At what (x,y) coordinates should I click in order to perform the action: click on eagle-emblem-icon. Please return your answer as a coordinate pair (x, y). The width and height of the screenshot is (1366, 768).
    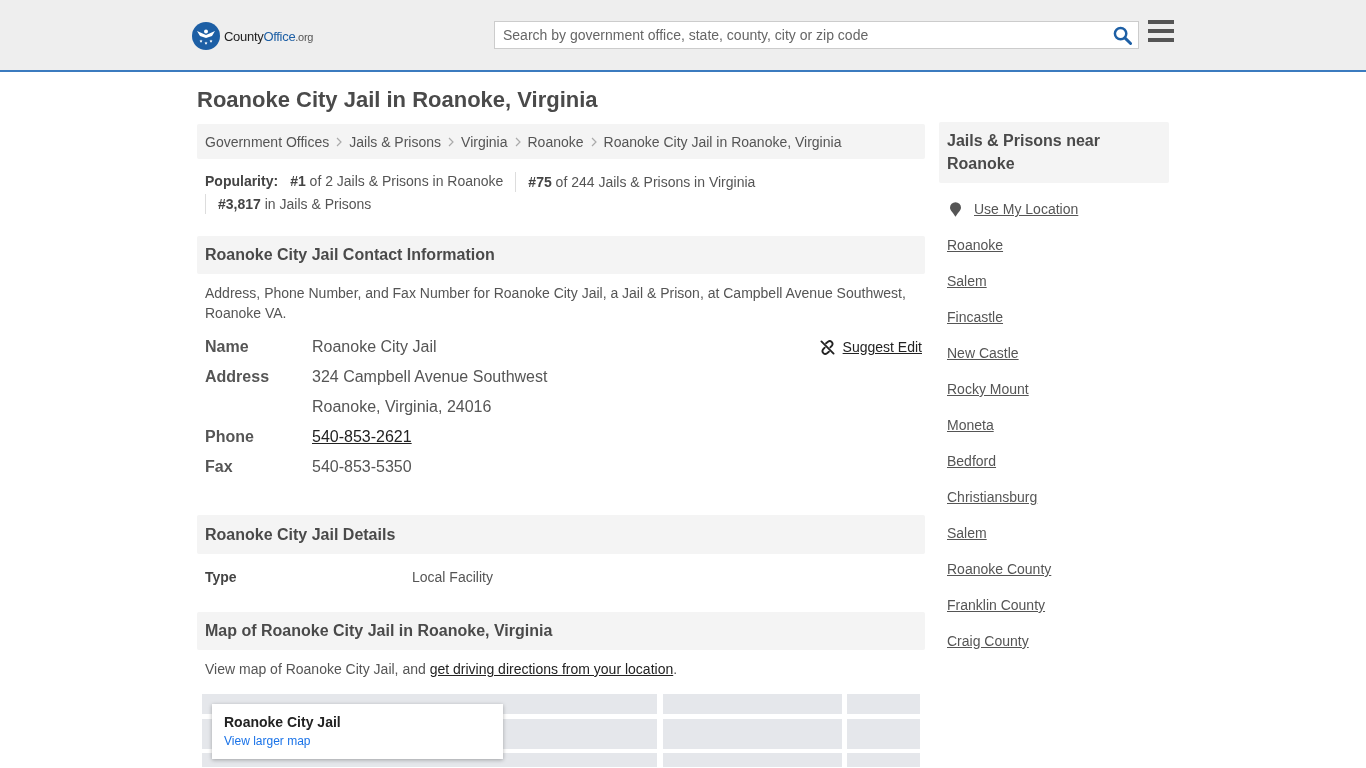
    Looking at the image, I should click on (206, 36).